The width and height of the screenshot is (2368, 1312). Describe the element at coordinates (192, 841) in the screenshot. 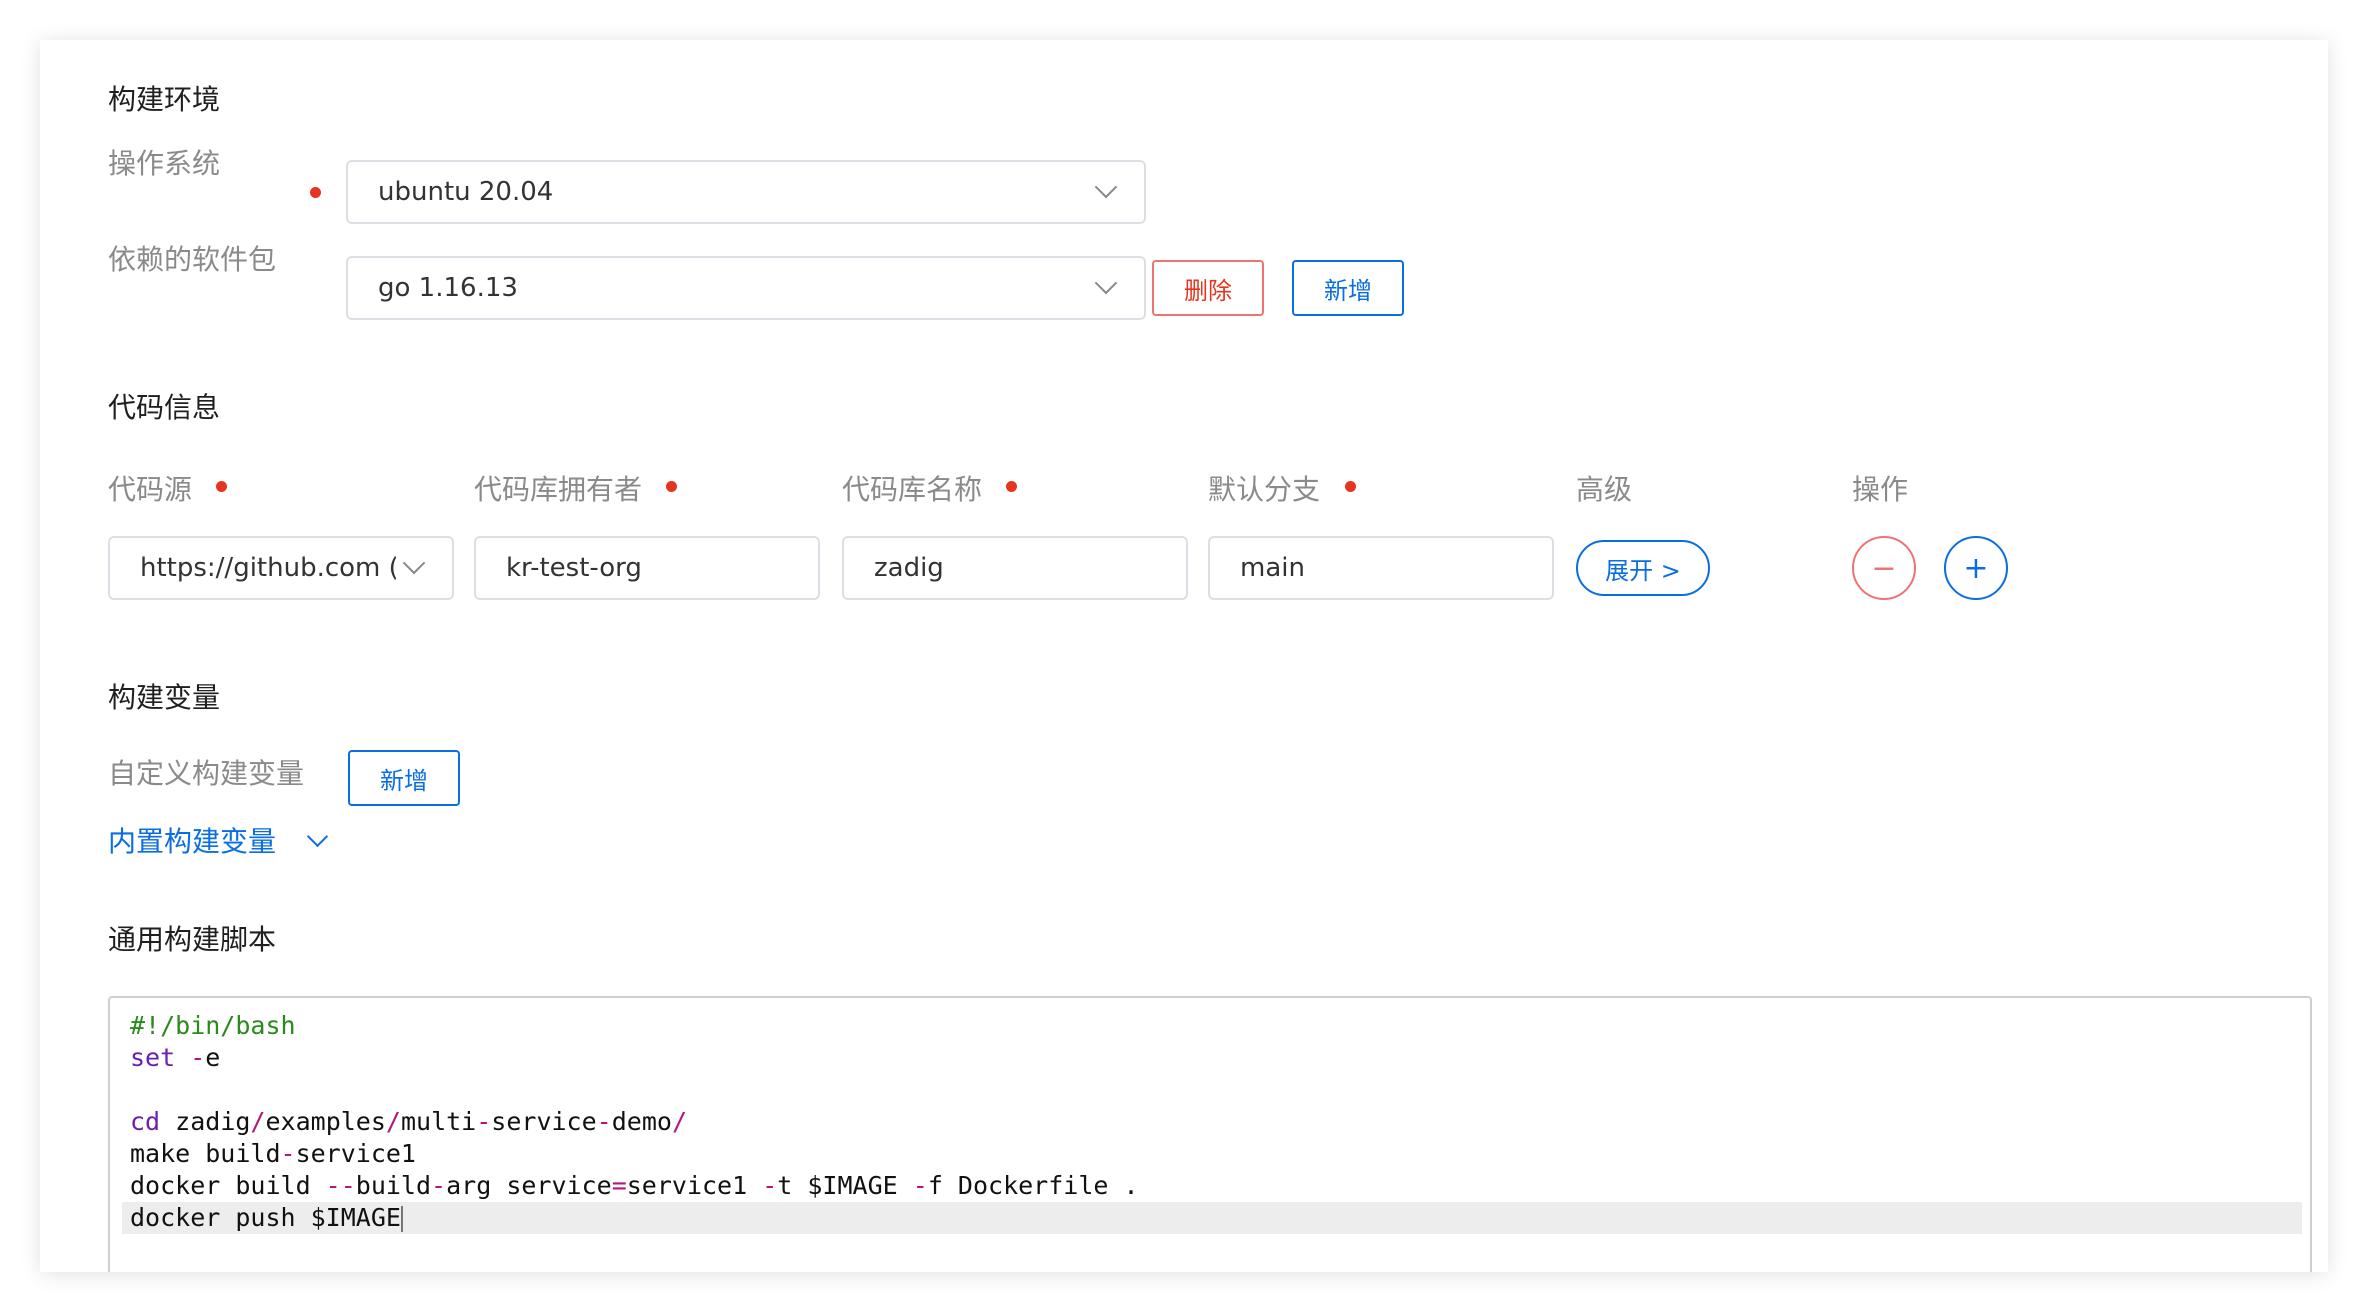

I see `builtin-vars-label: 内置构建变量` at that location.